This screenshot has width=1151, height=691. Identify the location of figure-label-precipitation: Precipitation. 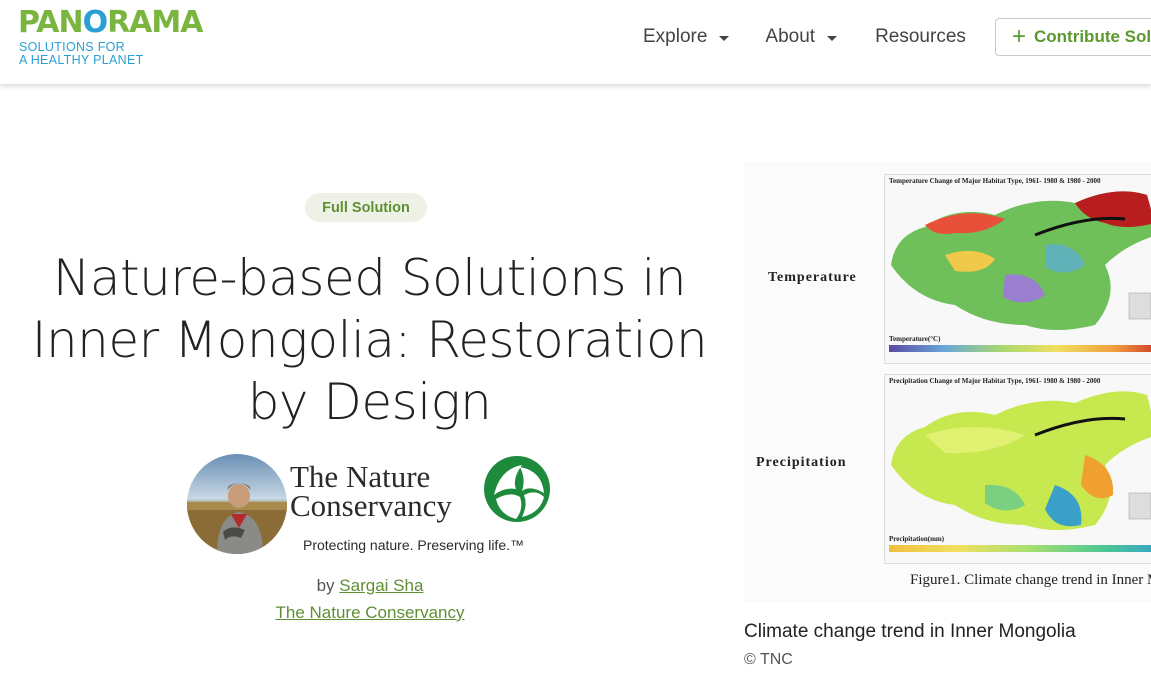
(801, 462).